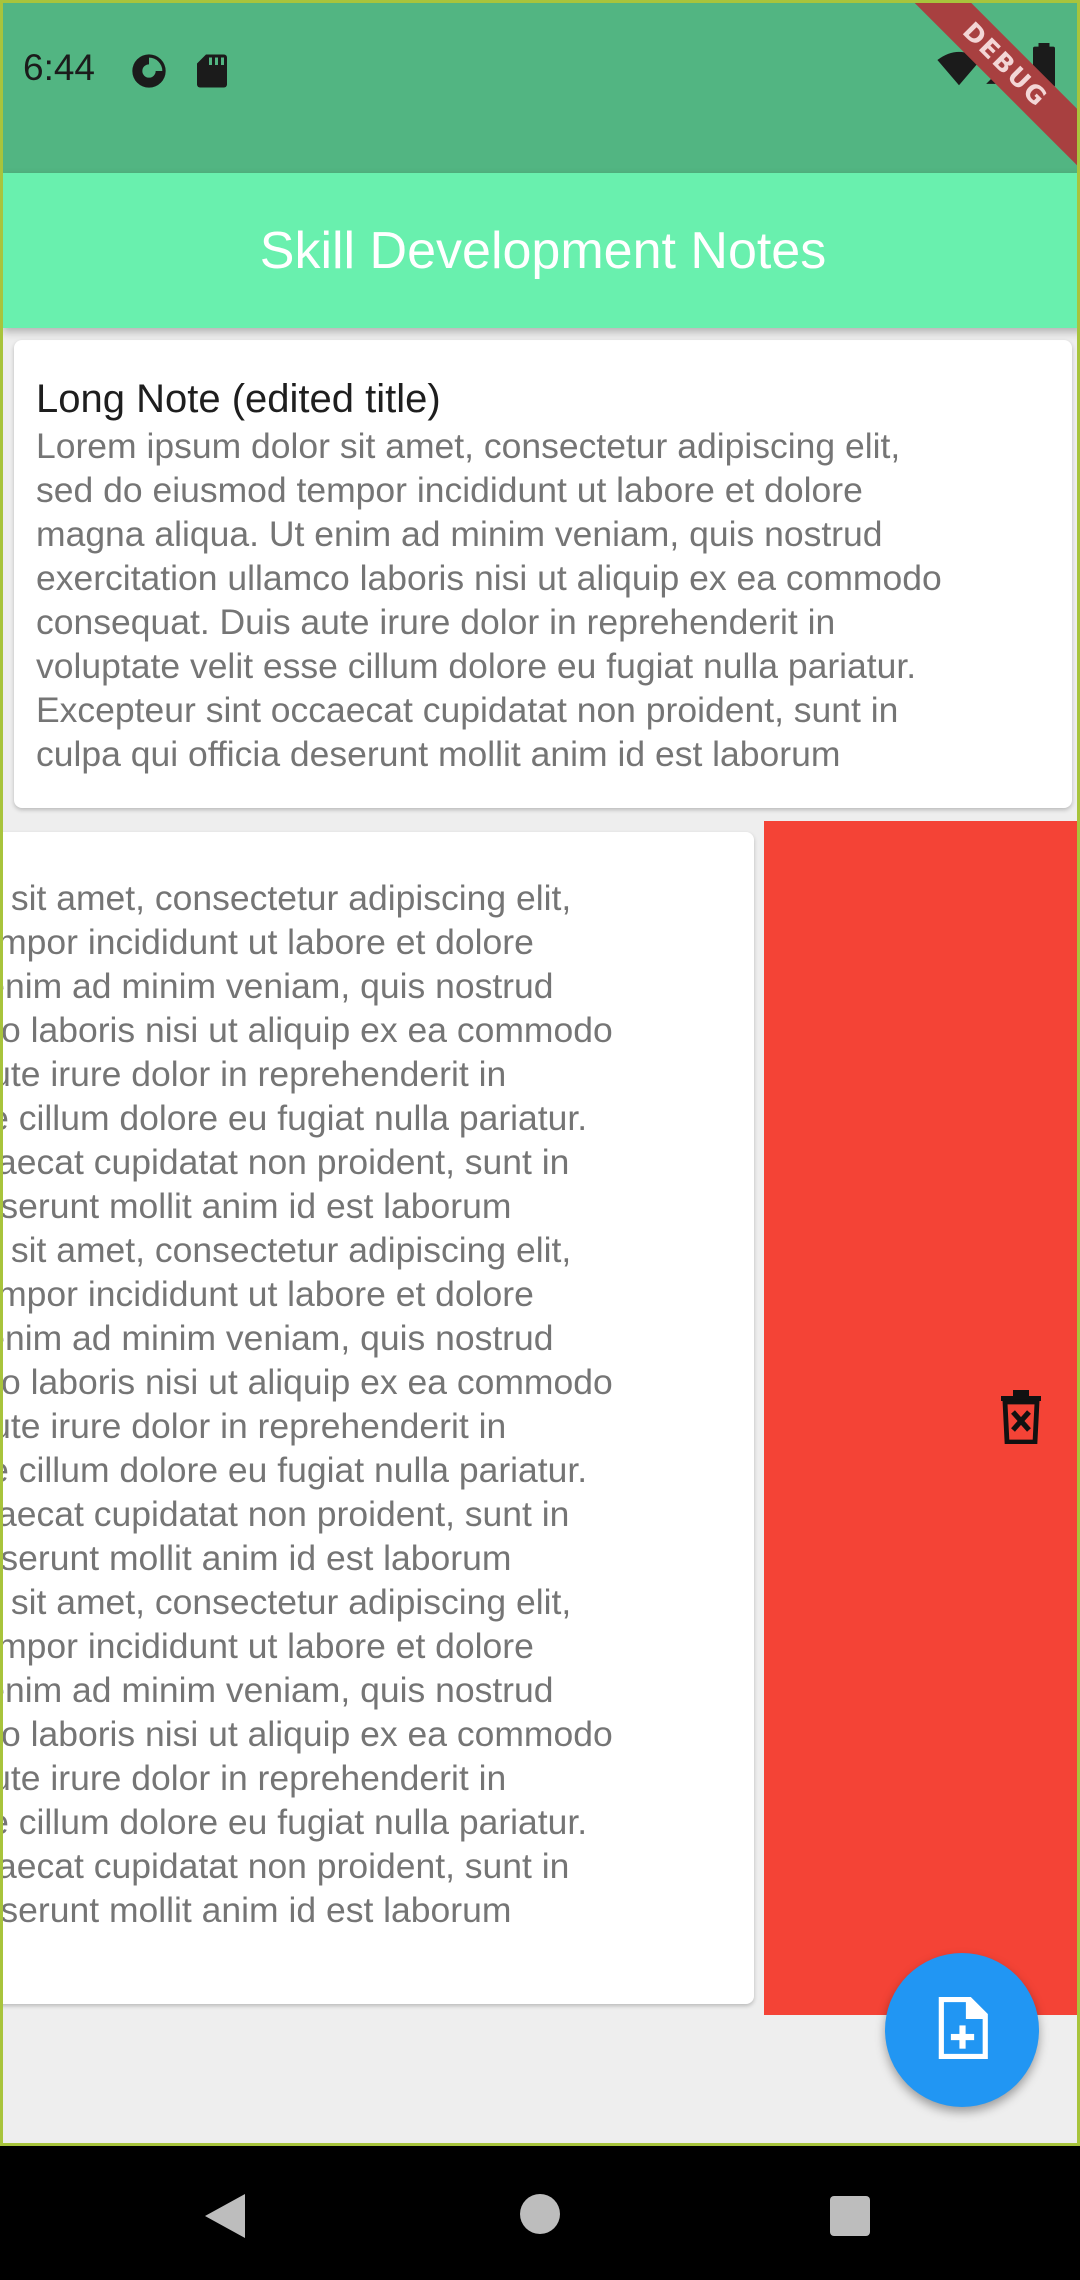 The image size is (1080, 2280). What do you see at coordinates (540, 91) in the screenshot?
I see `status-bar: 6:44 DEBUG` at bounding box center [540, 91].